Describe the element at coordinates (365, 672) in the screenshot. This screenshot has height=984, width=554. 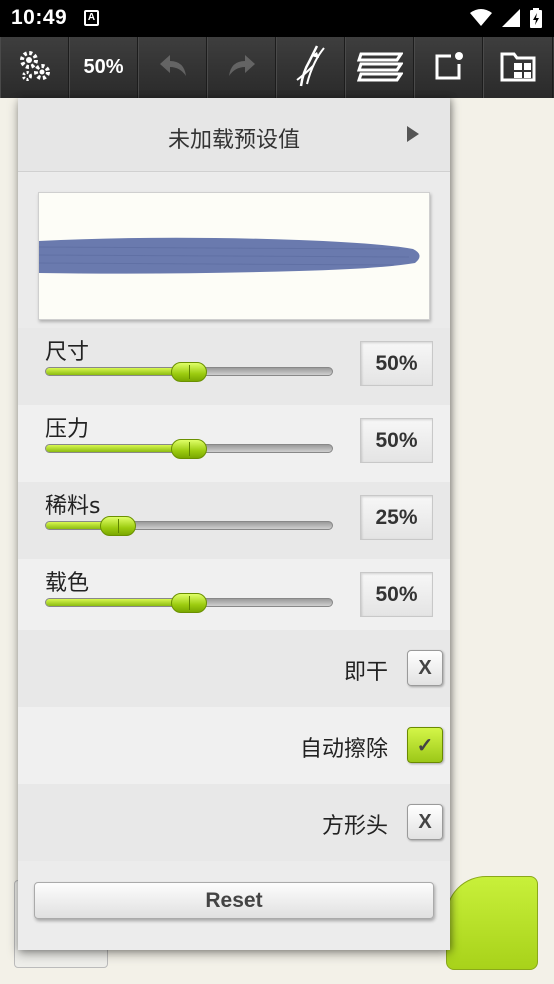
I see `toggle-label: 即干` at that location.